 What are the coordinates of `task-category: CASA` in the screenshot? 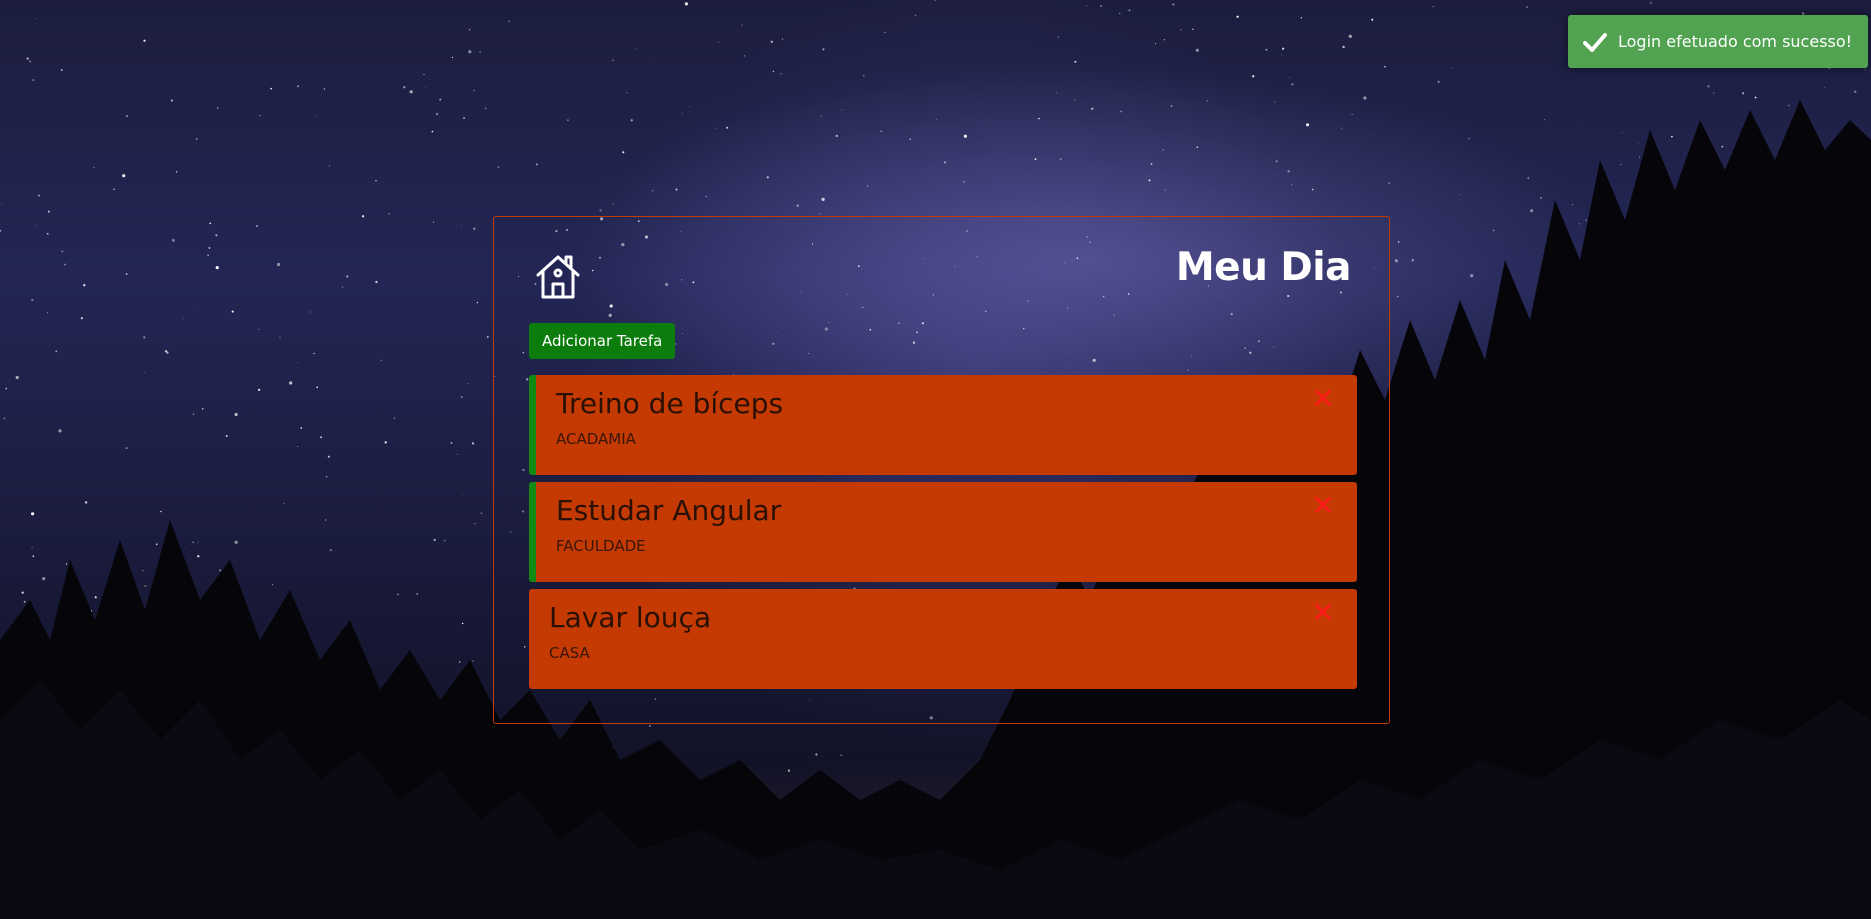 It's located at (569, 653).